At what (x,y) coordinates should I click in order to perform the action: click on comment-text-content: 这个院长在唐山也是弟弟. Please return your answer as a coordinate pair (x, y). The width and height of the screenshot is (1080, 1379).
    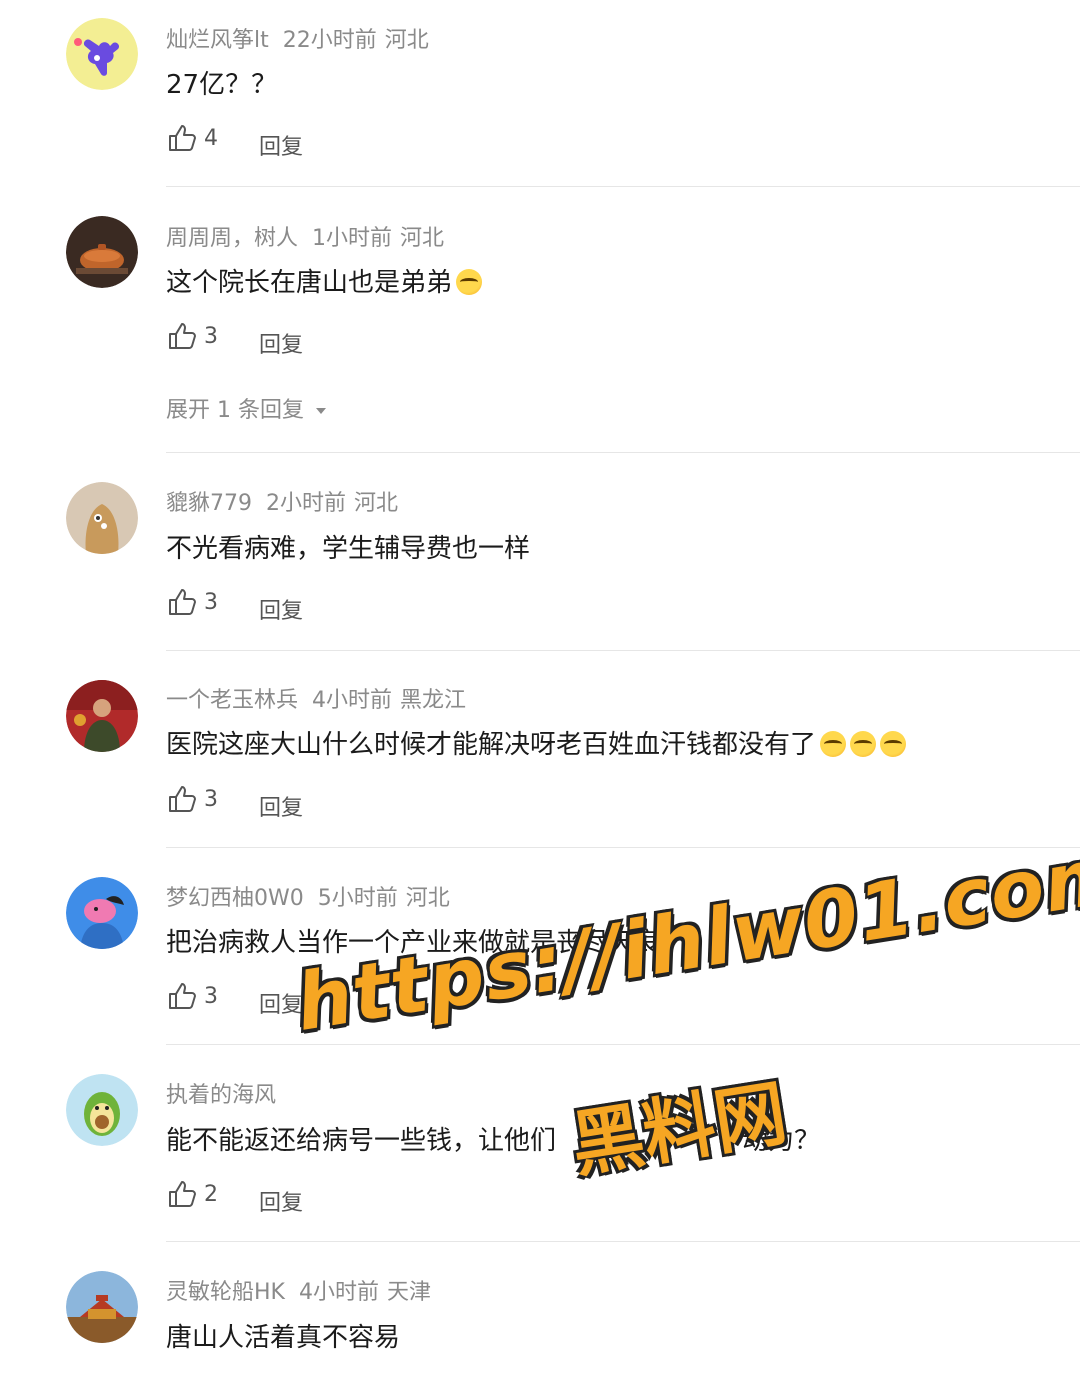
    Looking at the image, I should click on (309, 283).